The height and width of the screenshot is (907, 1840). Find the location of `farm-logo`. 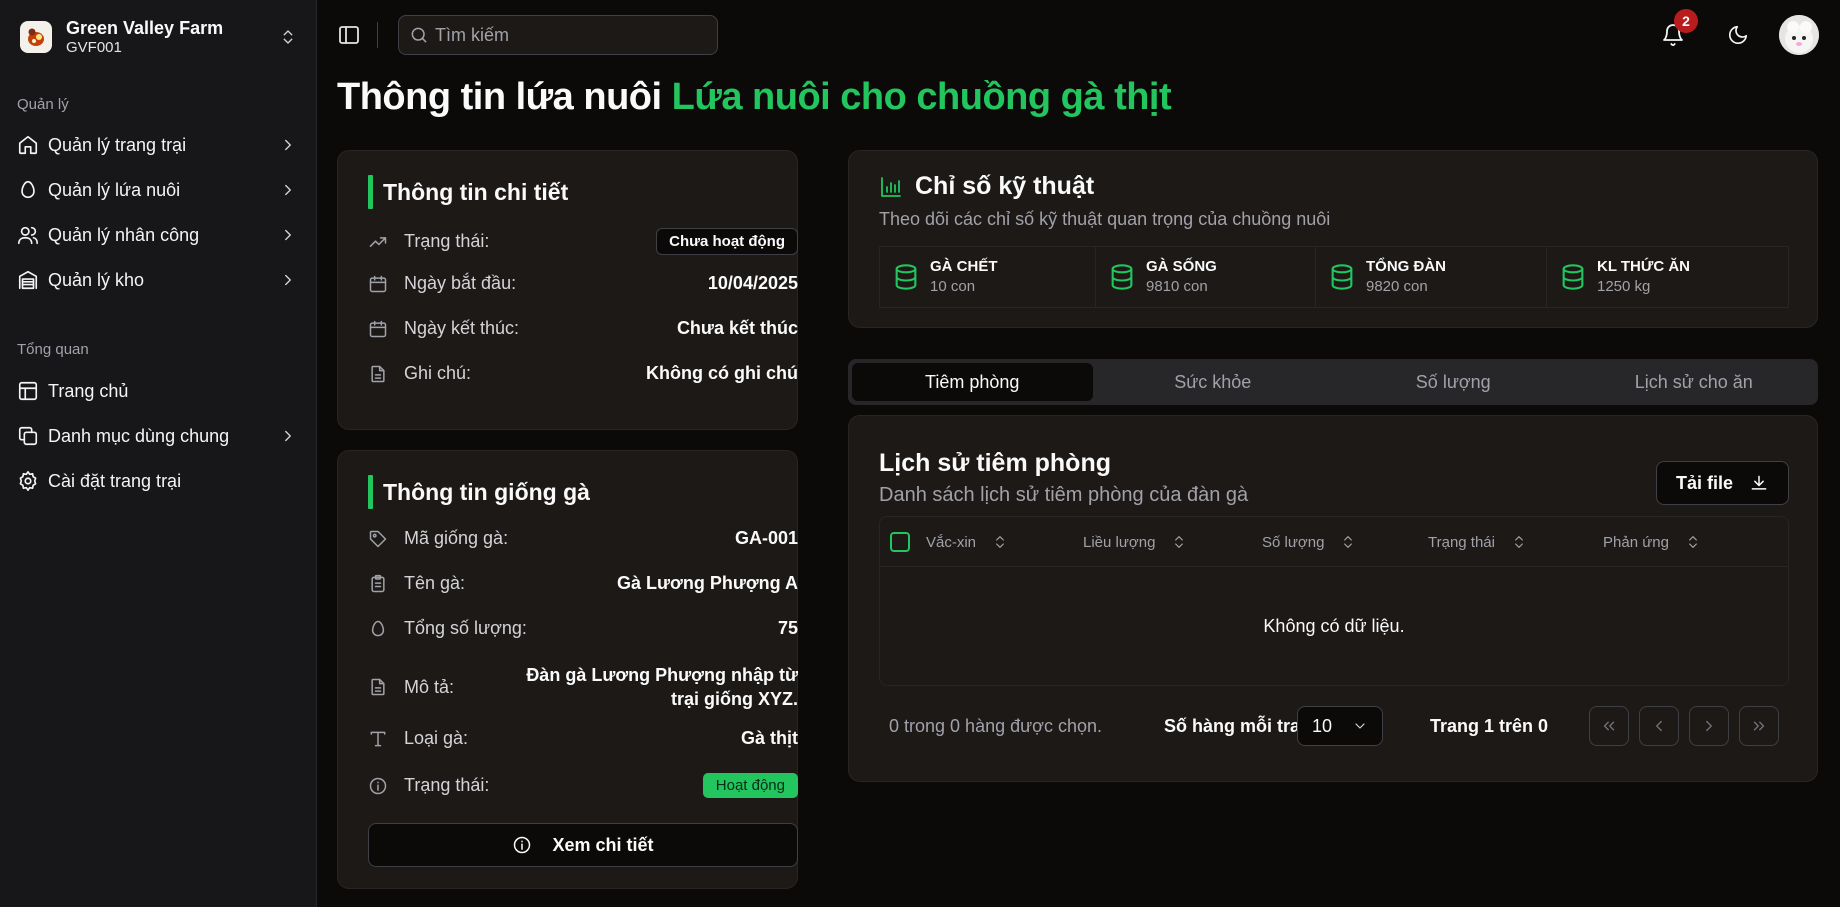

farm-logo is located at coordinates (36, 37).